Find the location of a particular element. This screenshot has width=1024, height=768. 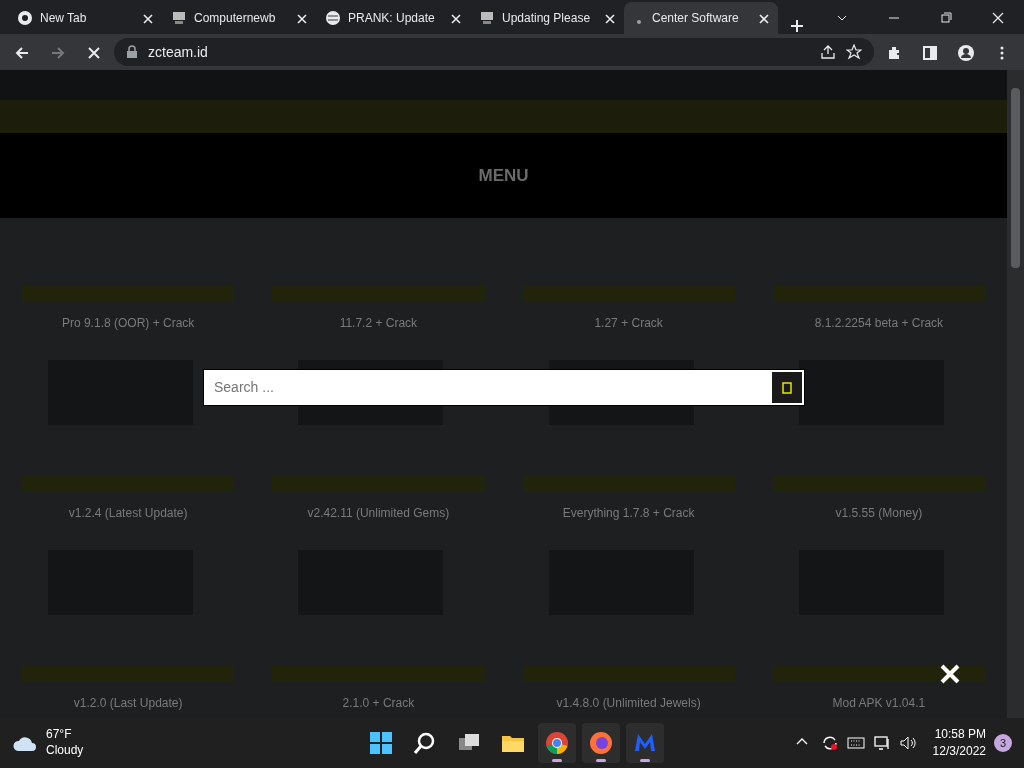

square-icon is located at coordinates (787, 387).